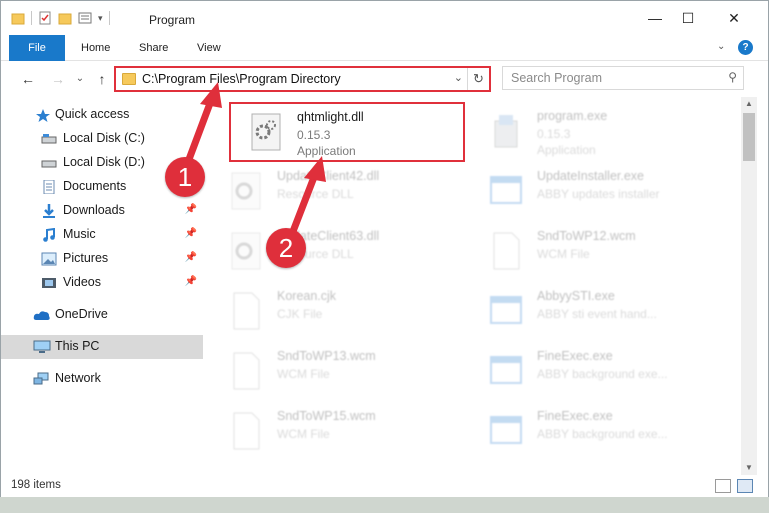 The image size is (769, 513). I want to click on file-item: UpdateClient63.dll Resource DLL, so click(336, 253).